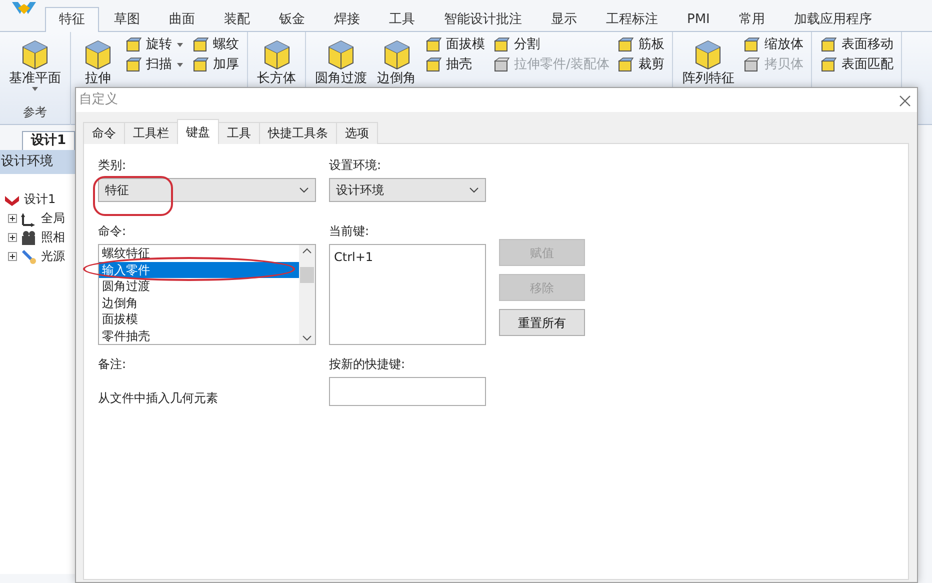 This screenshot has height=583, width=932. Describe the element at coordinates (455, 45) in the screenshot. I see `ribbon-button: 面拔模` at that location.